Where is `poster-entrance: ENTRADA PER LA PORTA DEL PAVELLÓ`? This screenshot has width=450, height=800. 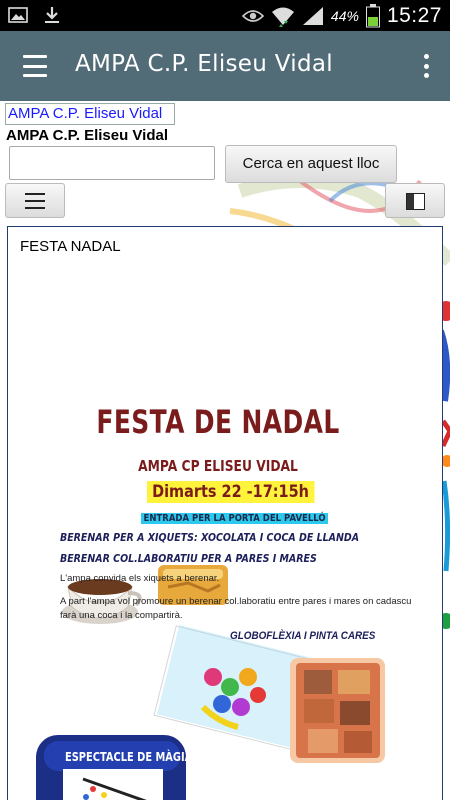 poster-entrance: ENTRADA PER LA PORTA DEL PAVELLÓ is located at coordinates (235, 518).